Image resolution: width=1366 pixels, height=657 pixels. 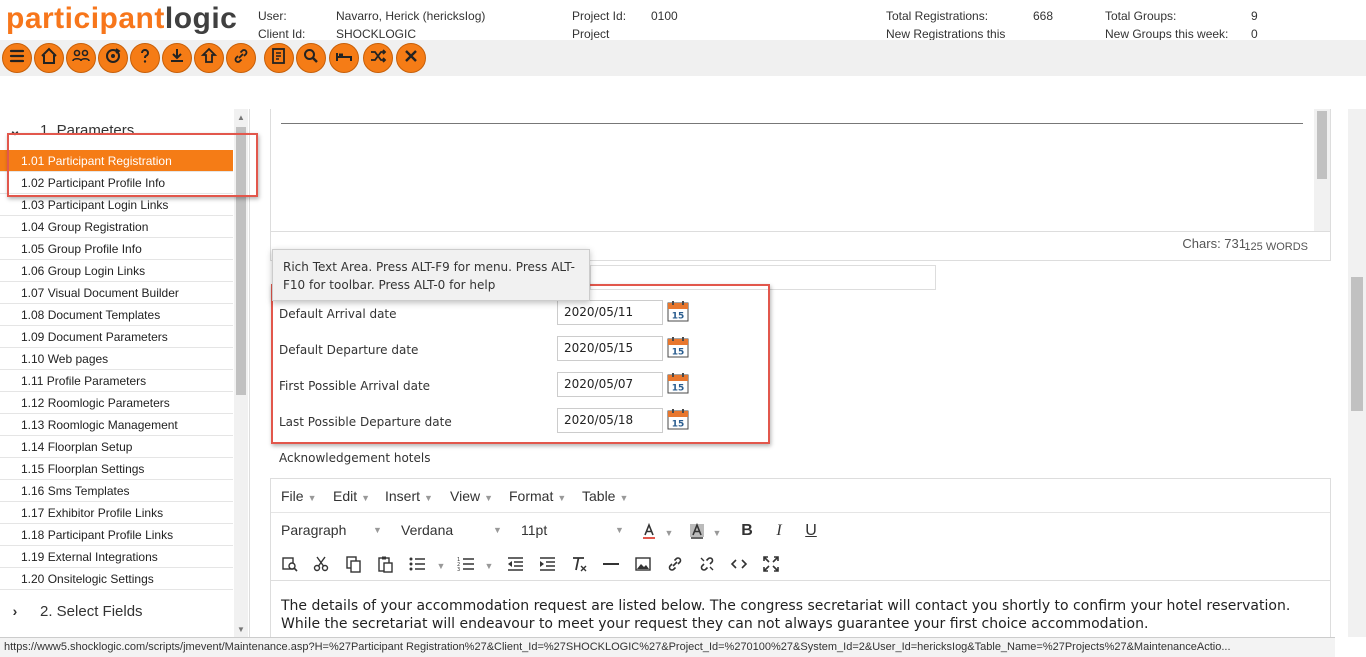 What do you see at coordinates (515, 564) in the screenshot?
I see `outdent-icon` at bounding box center [515, 564].